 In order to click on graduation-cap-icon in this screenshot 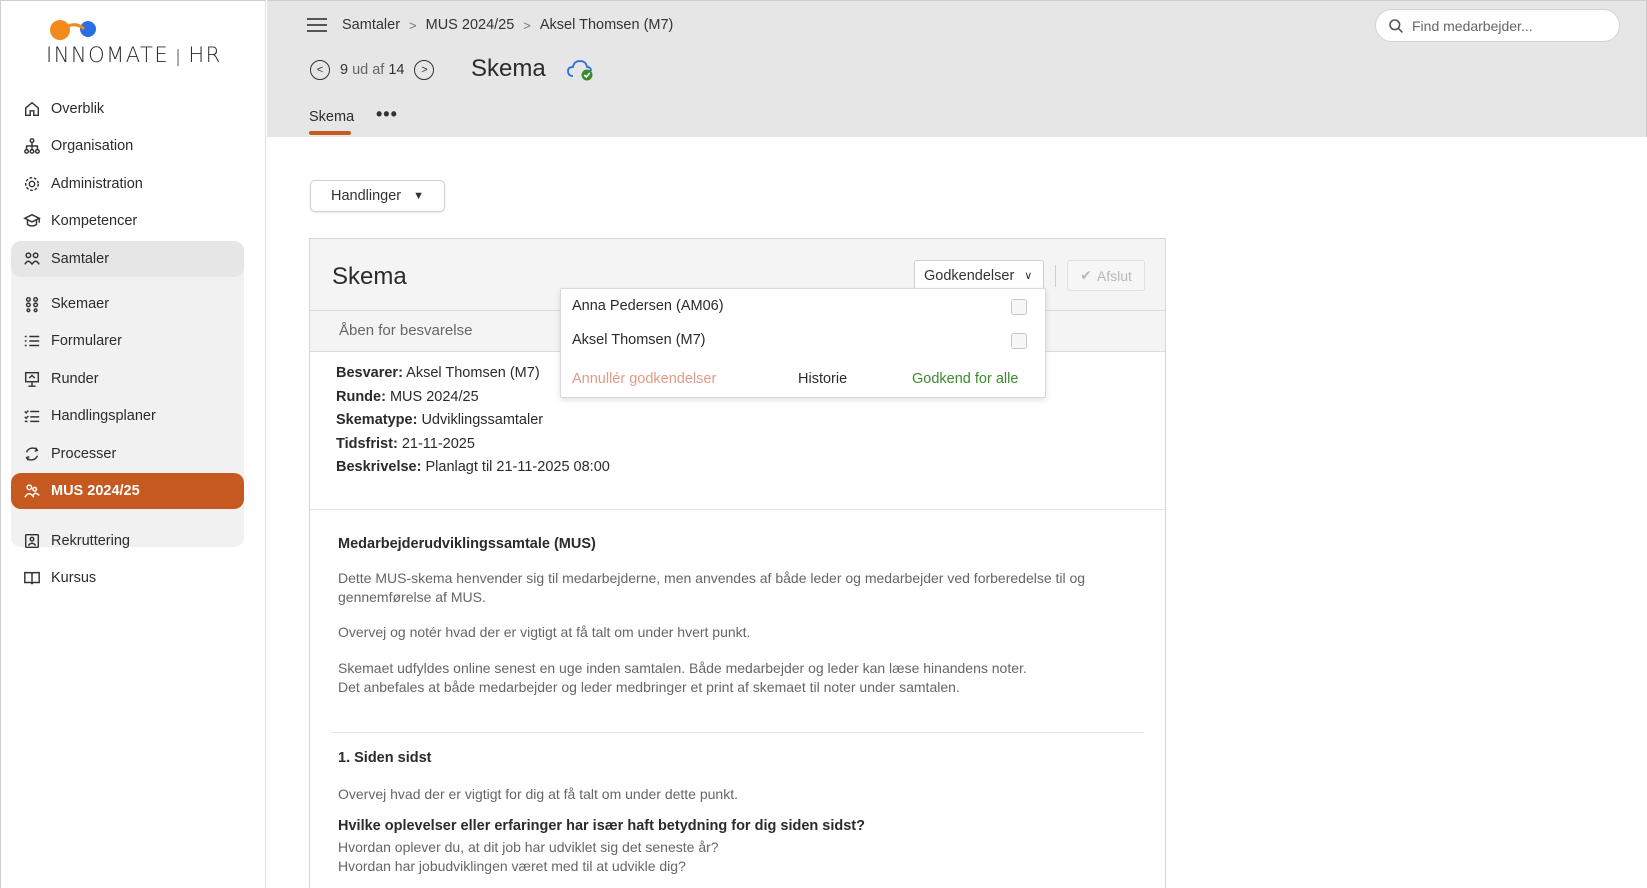, I will do `click(32, 221)`.